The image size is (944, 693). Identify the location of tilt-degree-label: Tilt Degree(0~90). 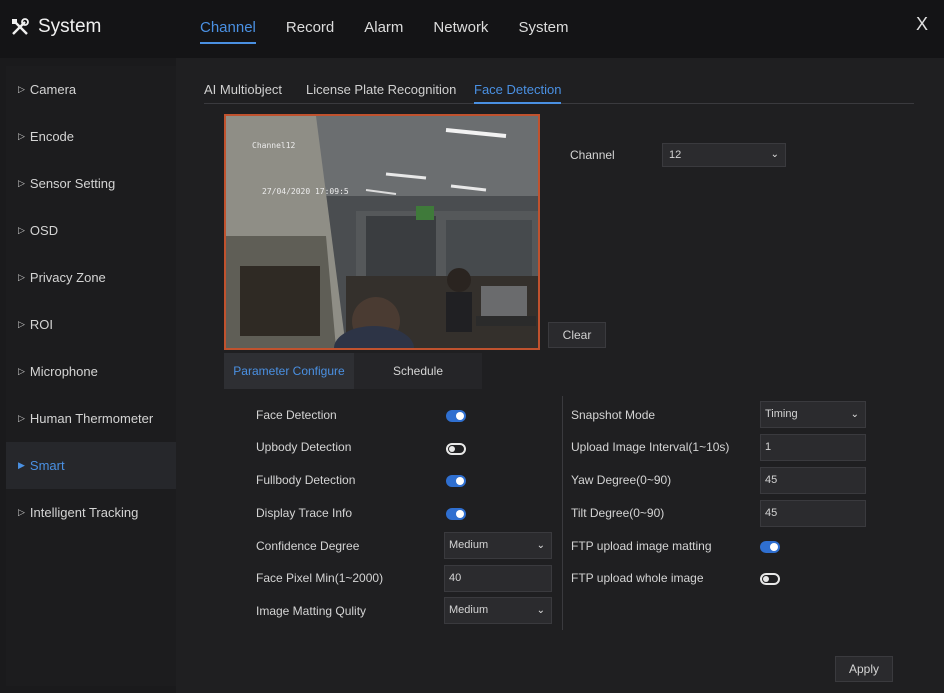
(618, 513).